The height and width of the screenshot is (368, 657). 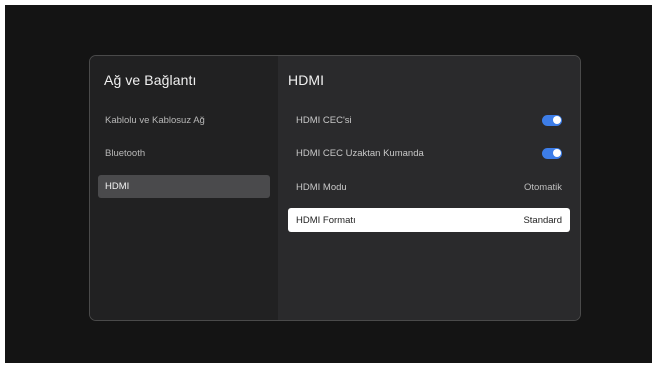 I want to click on hdmi-cec-row: HDMI CEC'si, so click(x=429, y=120).